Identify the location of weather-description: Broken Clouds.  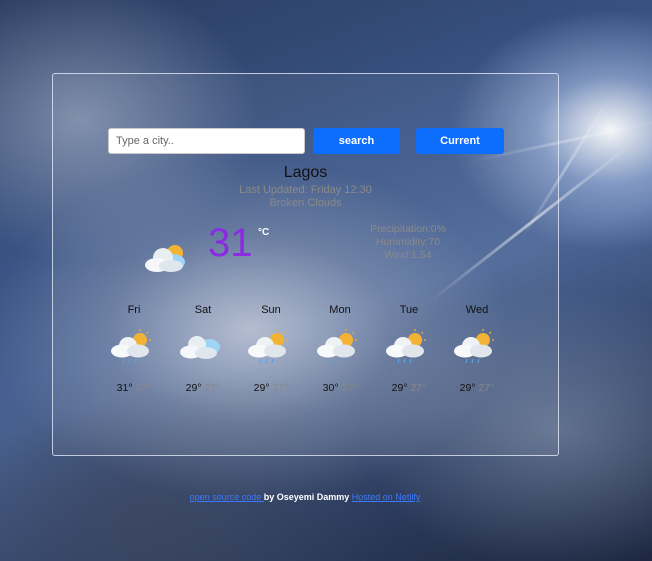
(305, 203).